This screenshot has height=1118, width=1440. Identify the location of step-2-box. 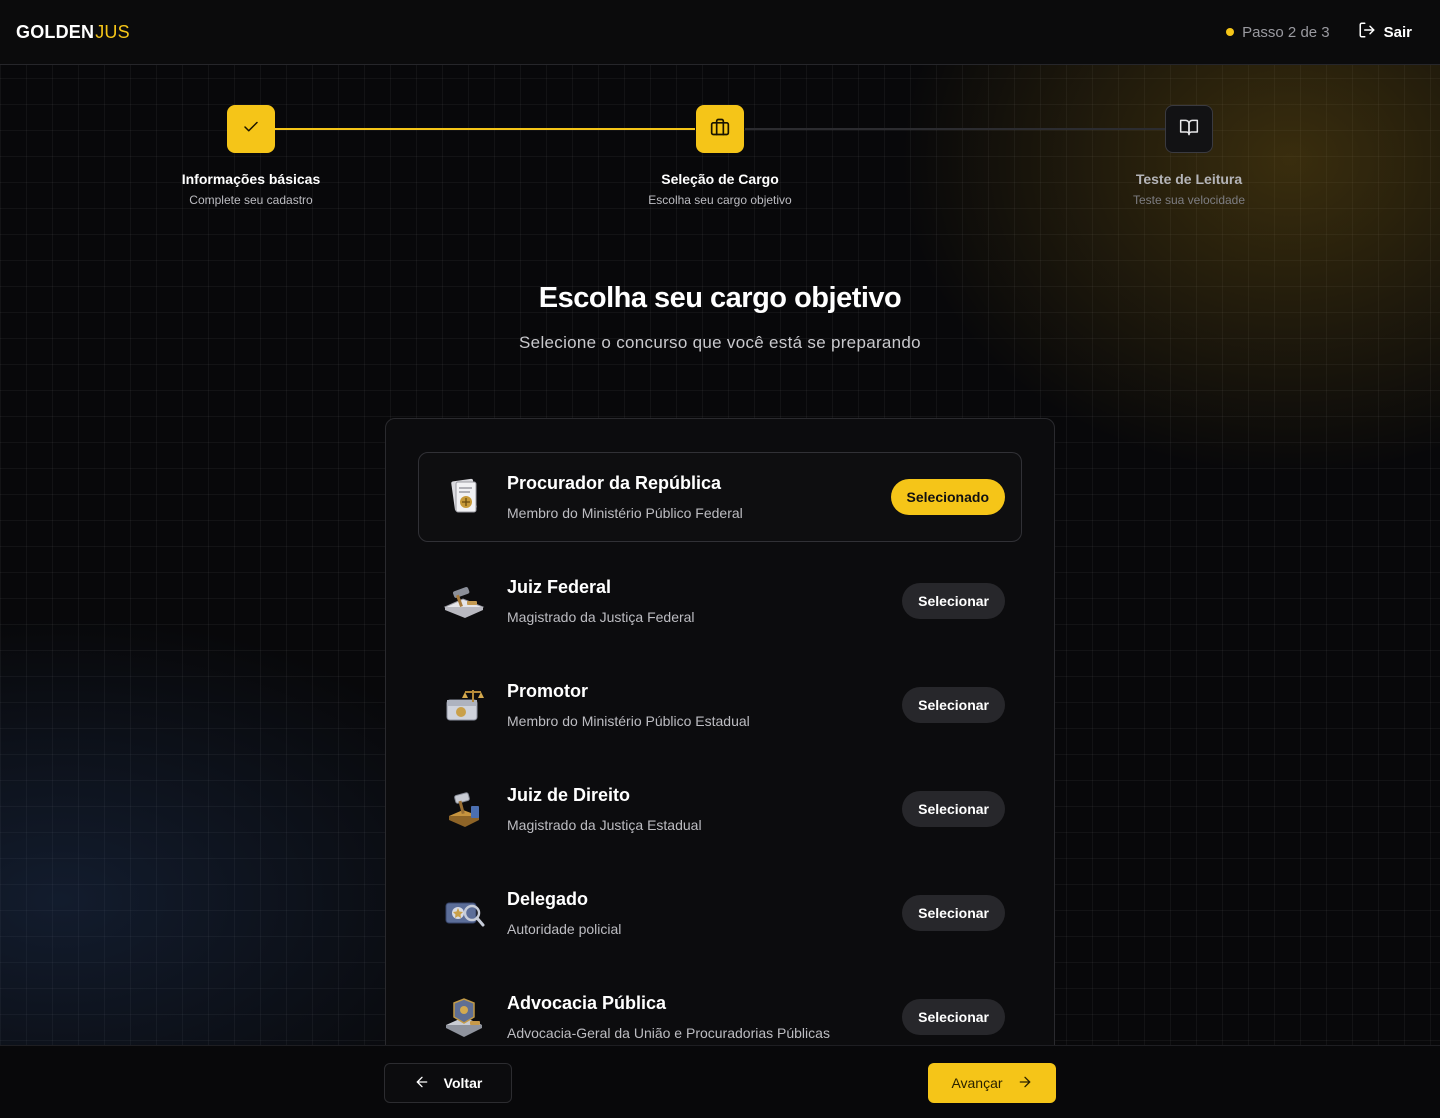
(720, 129).